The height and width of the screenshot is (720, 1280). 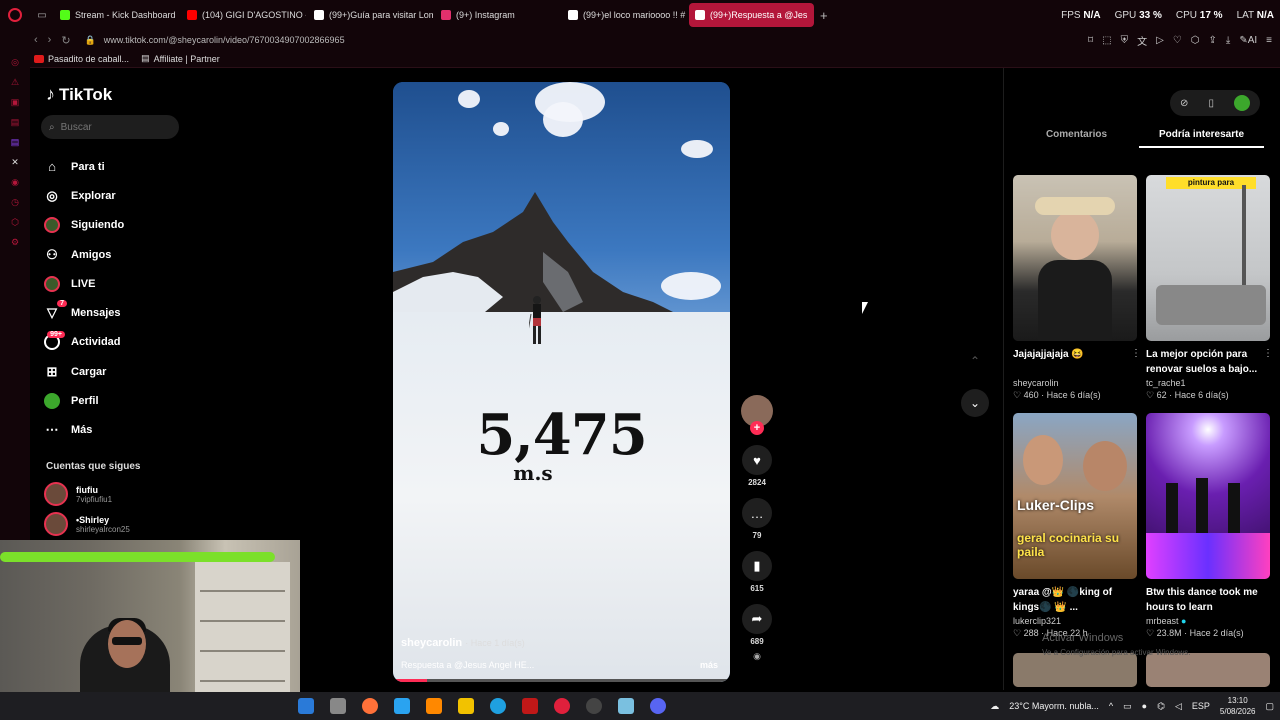 I want to click on menu-icon: ≡, so click(x=1269, y=40).